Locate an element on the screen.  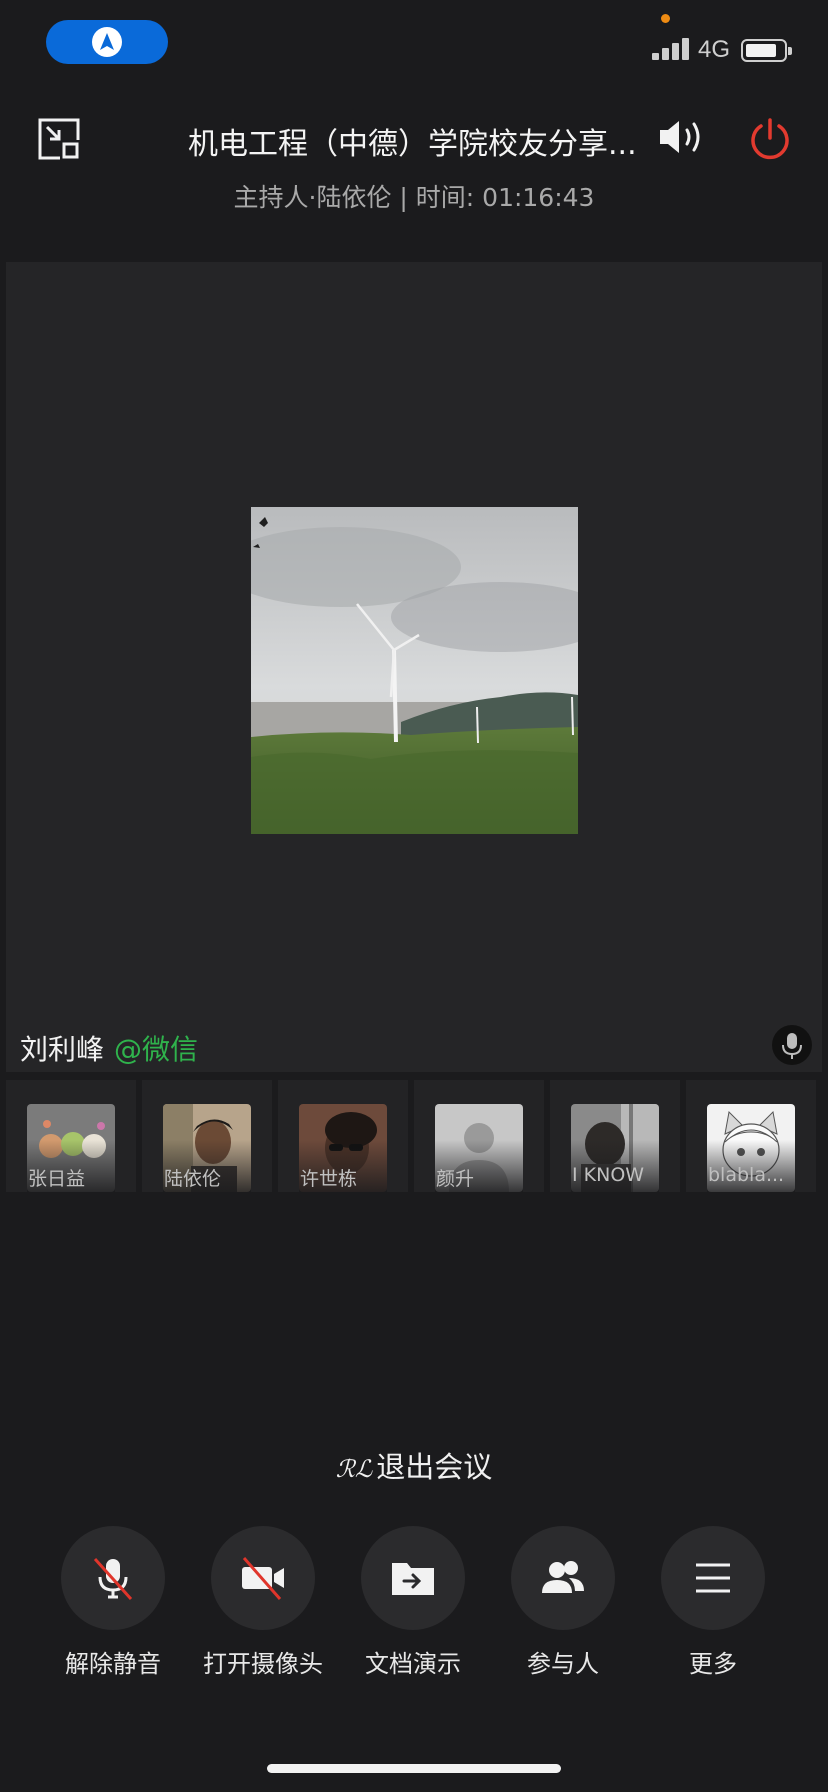
folder-share-icon is located at coordinates (413, 1579).